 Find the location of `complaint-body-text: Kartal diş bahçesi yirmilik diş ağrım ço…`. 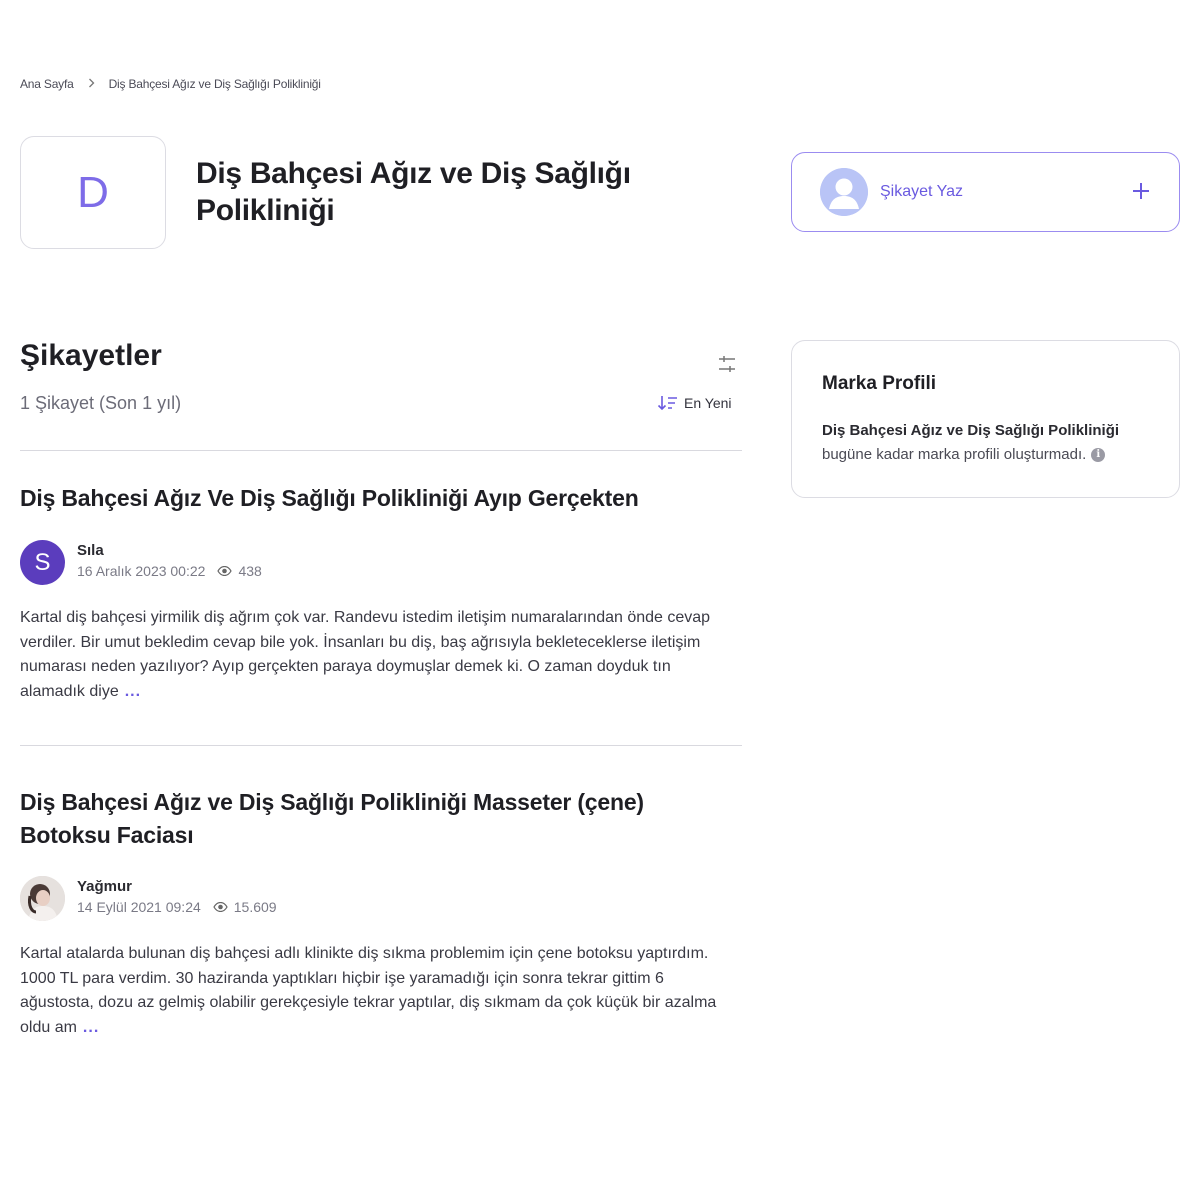

complaint-body-text: Kartal diş bahçesi yirmilik diş ağrım ço… is located at coordinates (365, 654).